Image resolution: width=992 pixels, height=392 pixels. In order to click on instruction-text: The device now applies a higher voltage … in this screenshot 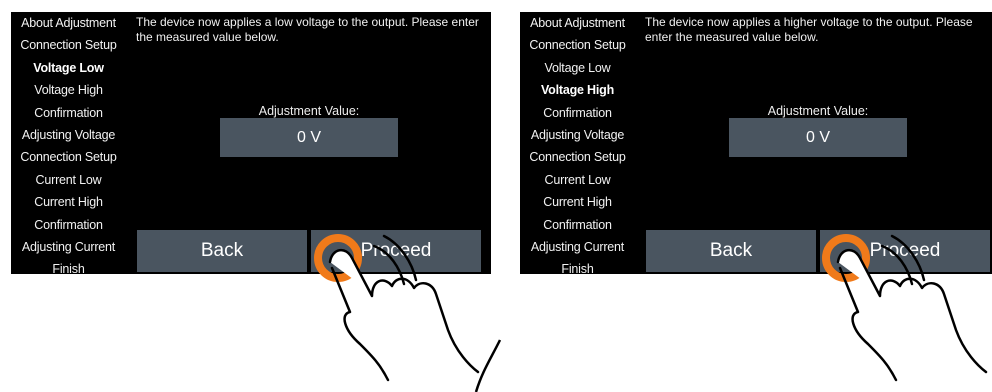, I will do `click(809, 29)`.